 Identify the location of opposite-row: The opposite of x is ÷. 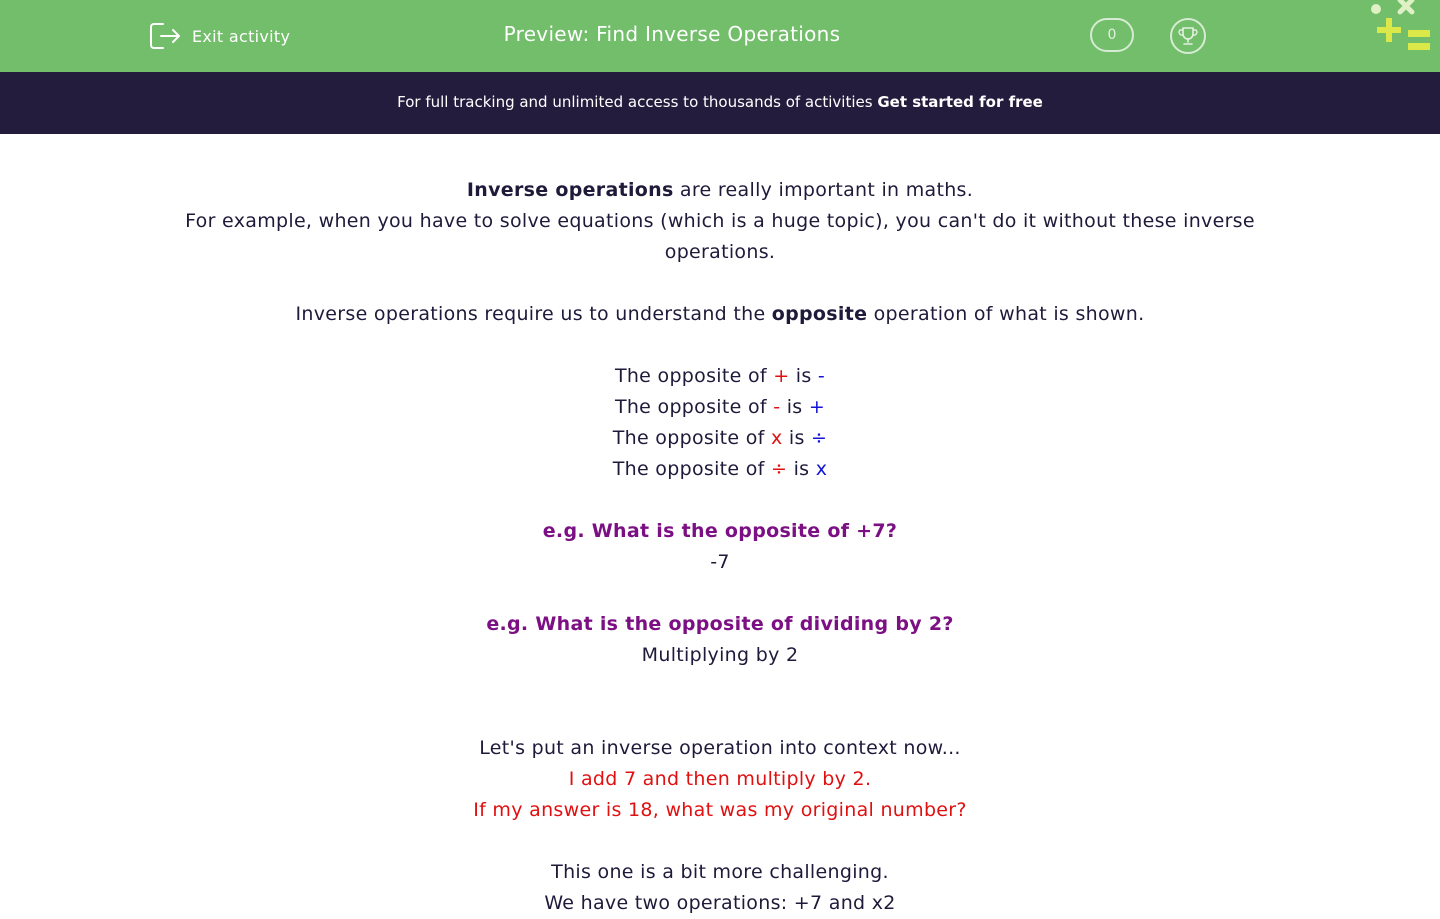
(720, 438).